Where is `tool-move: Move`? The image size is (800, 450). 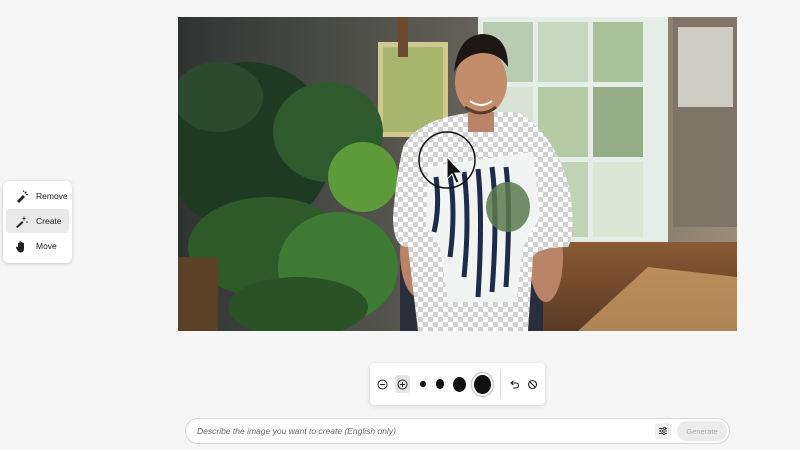 tool-move: Move is located at coordinates (37, 246).